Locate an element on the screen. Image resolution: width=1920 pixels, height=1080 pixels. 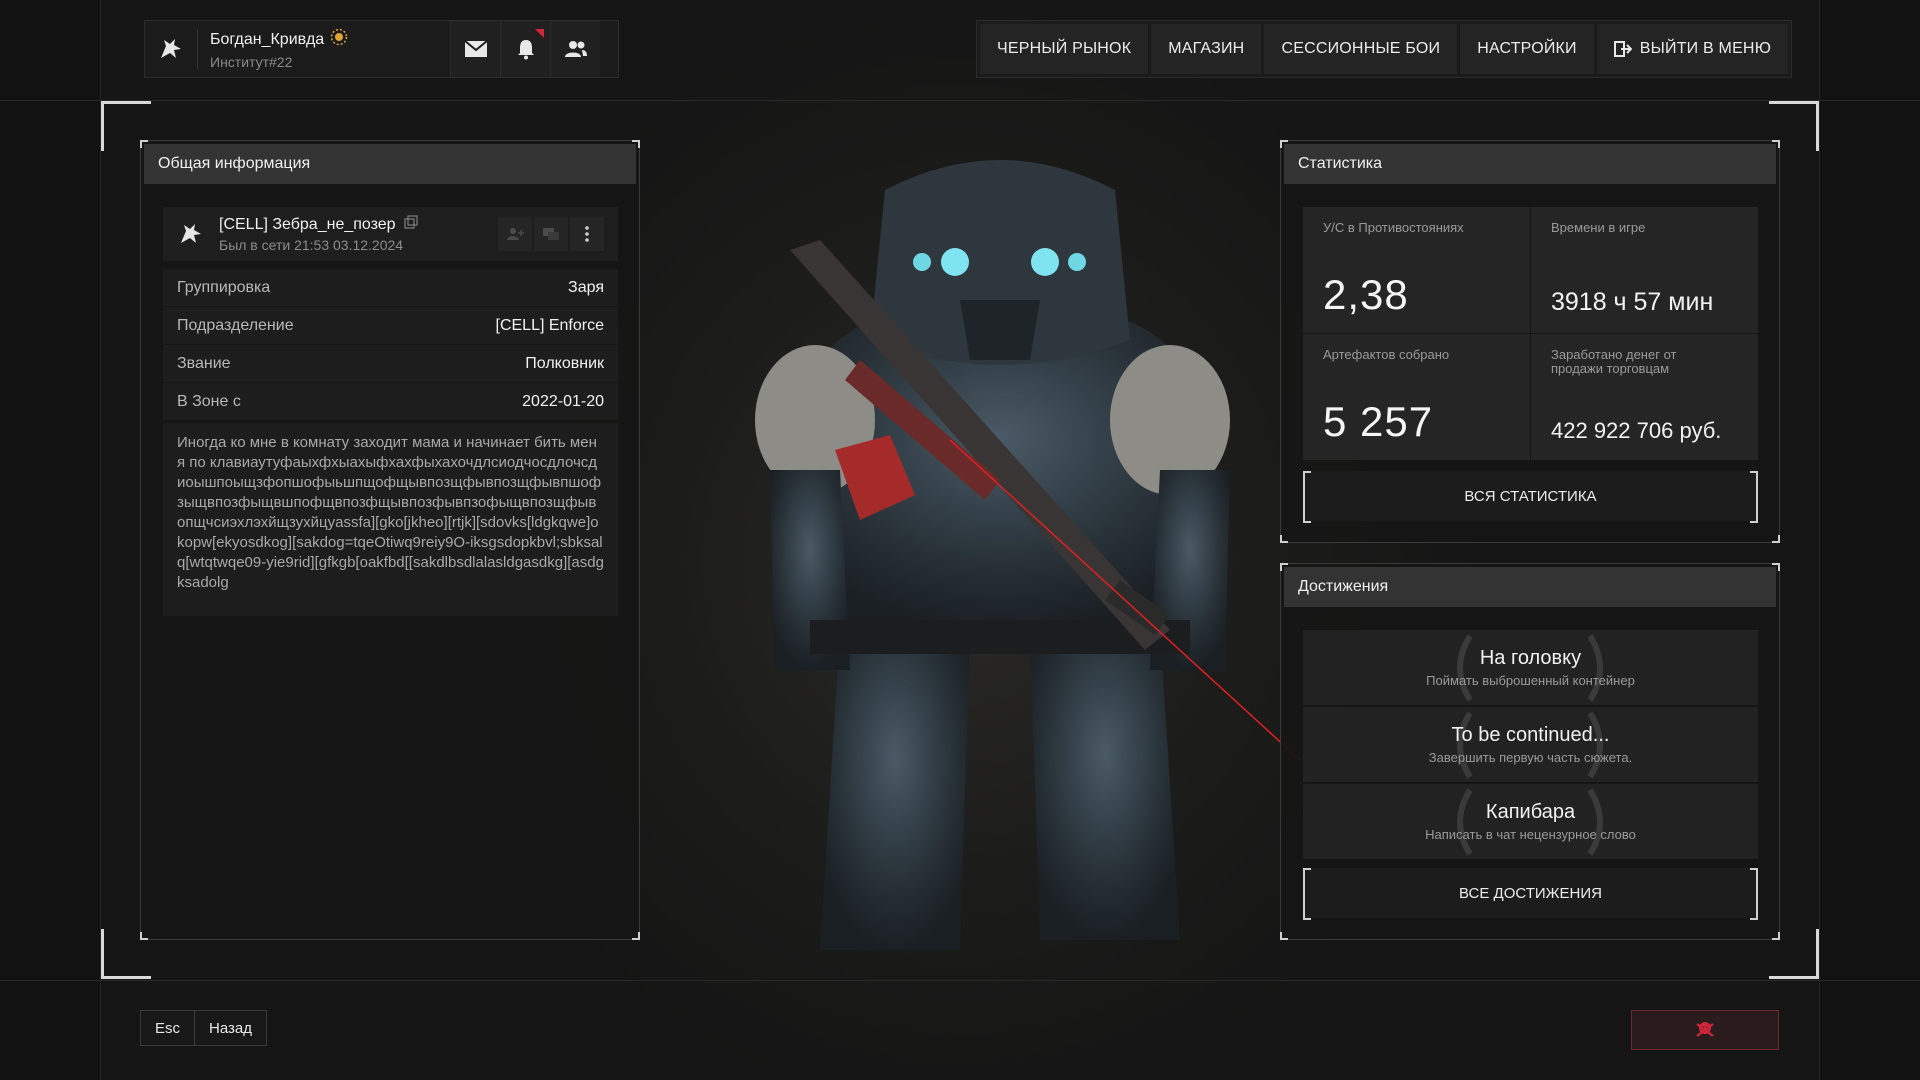
bell-icon is located at coordinates (525, 50).